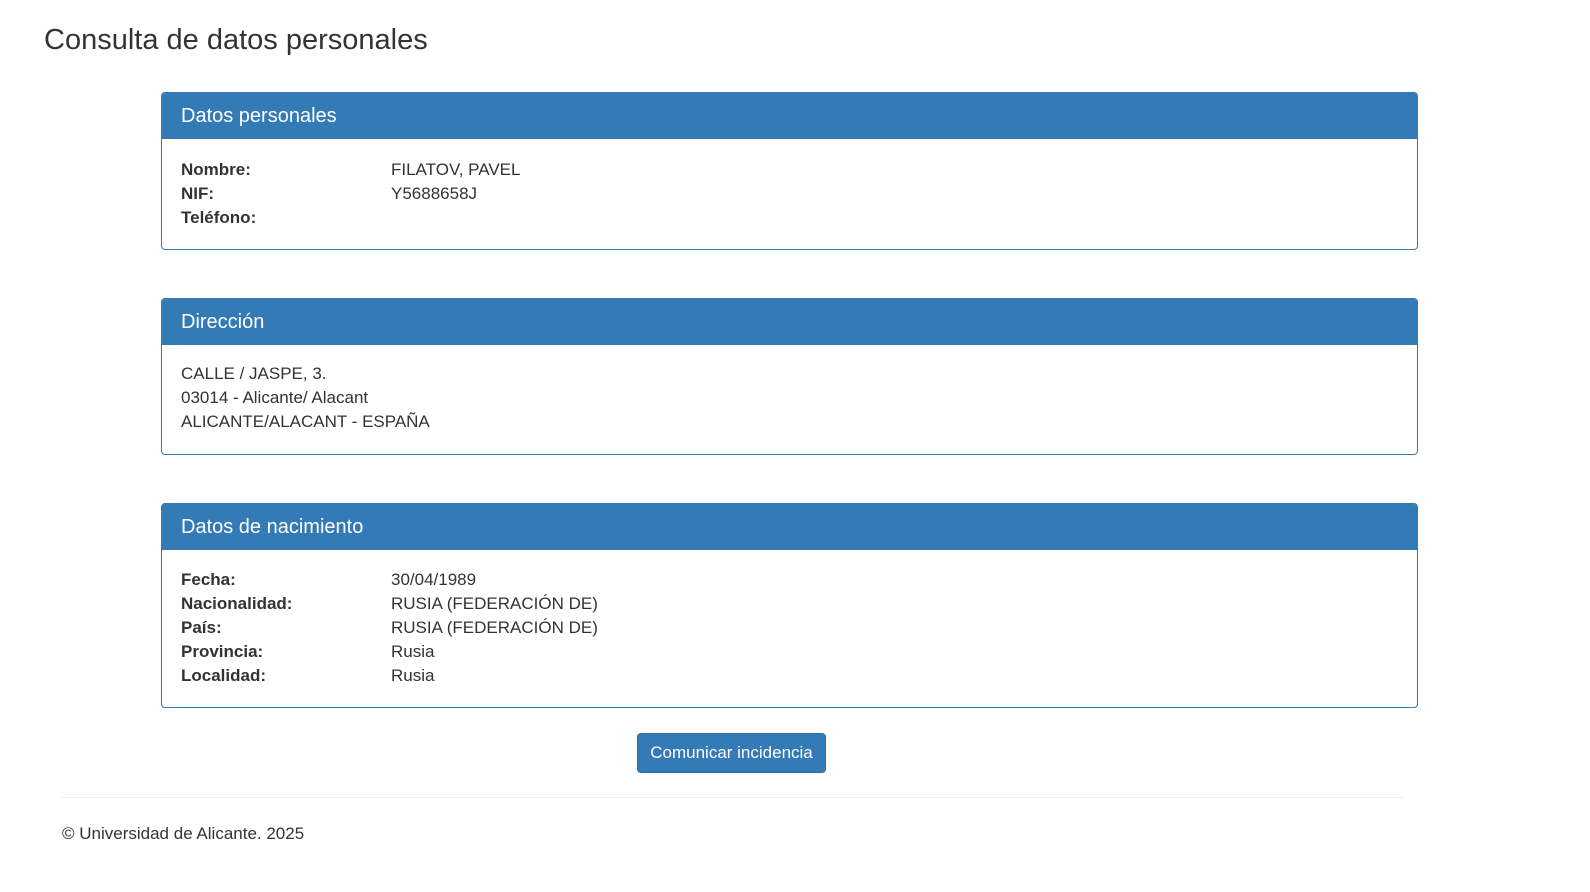 The image size is (1590, 892). Describe the element at coordinates (305, 421) in the screenshot. I see `address-line-region: ALICANTE/ALACANT - ESPAÑA` at that location.